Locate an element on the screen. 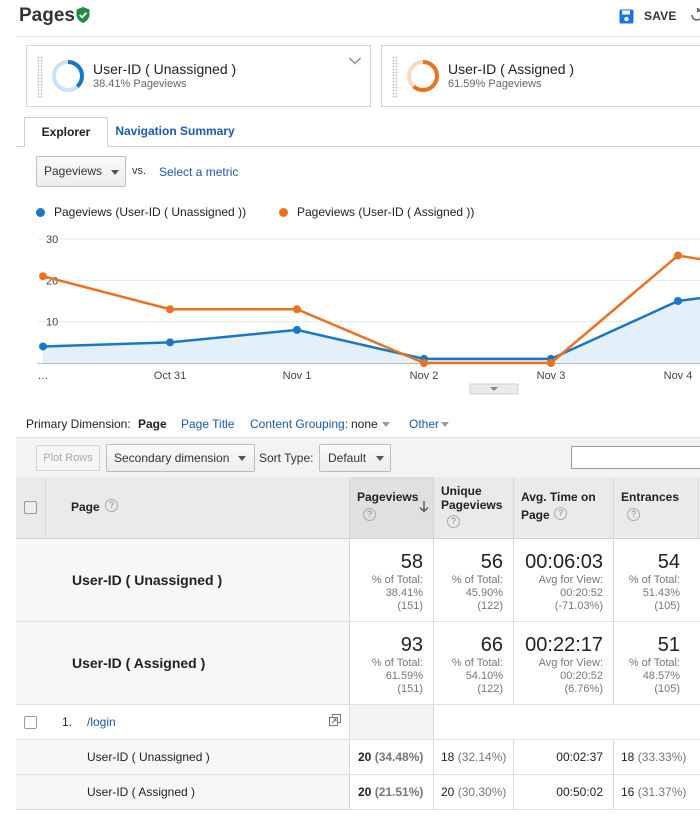 This screenshot has height=814, width=700. segment-unique-detail: % of Total: 45.90% (122) is located at coordinates (477, 593).